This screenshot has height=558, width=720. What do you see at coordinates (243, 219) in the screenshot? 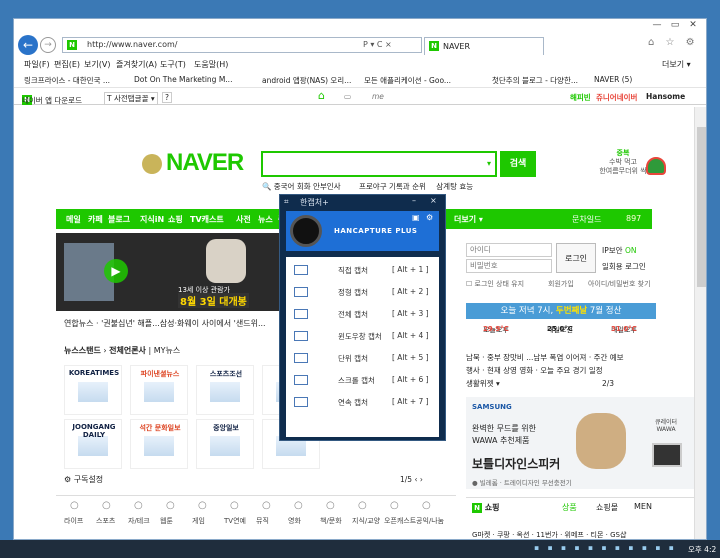
I see `gnb-item: 사전` at bounding box center [243, 219].